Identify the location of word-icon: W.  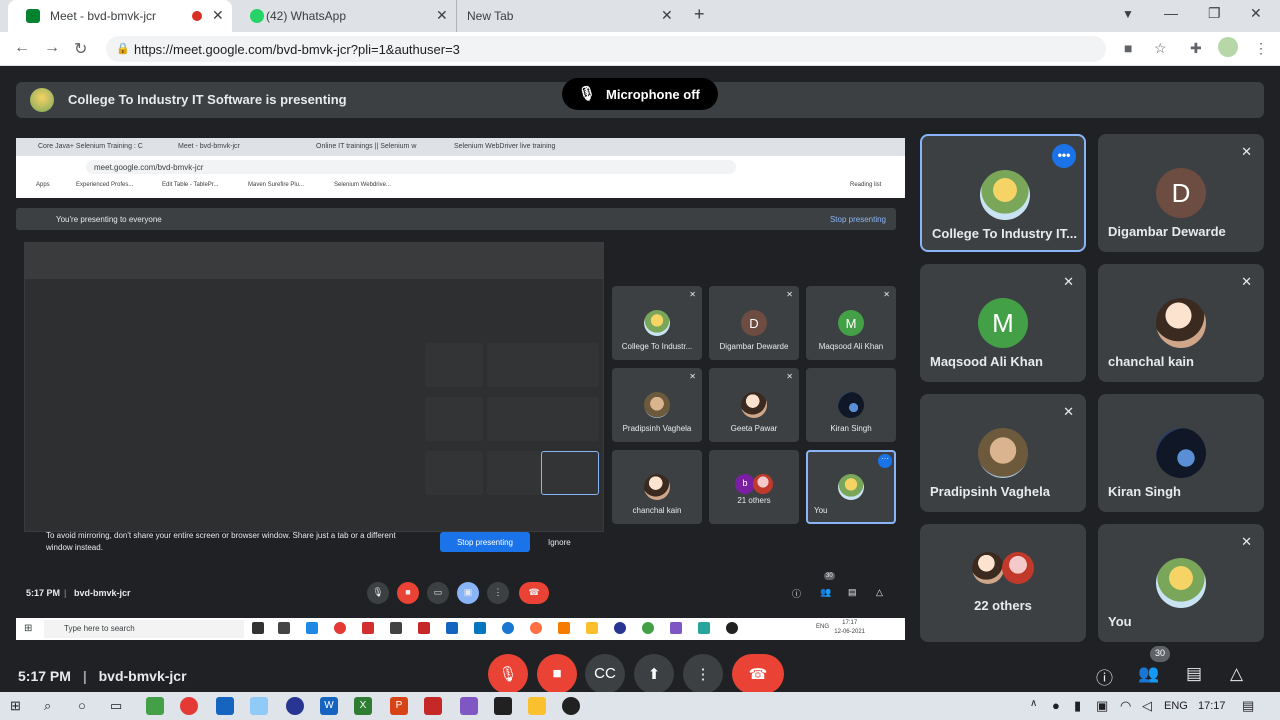
(329, 706).